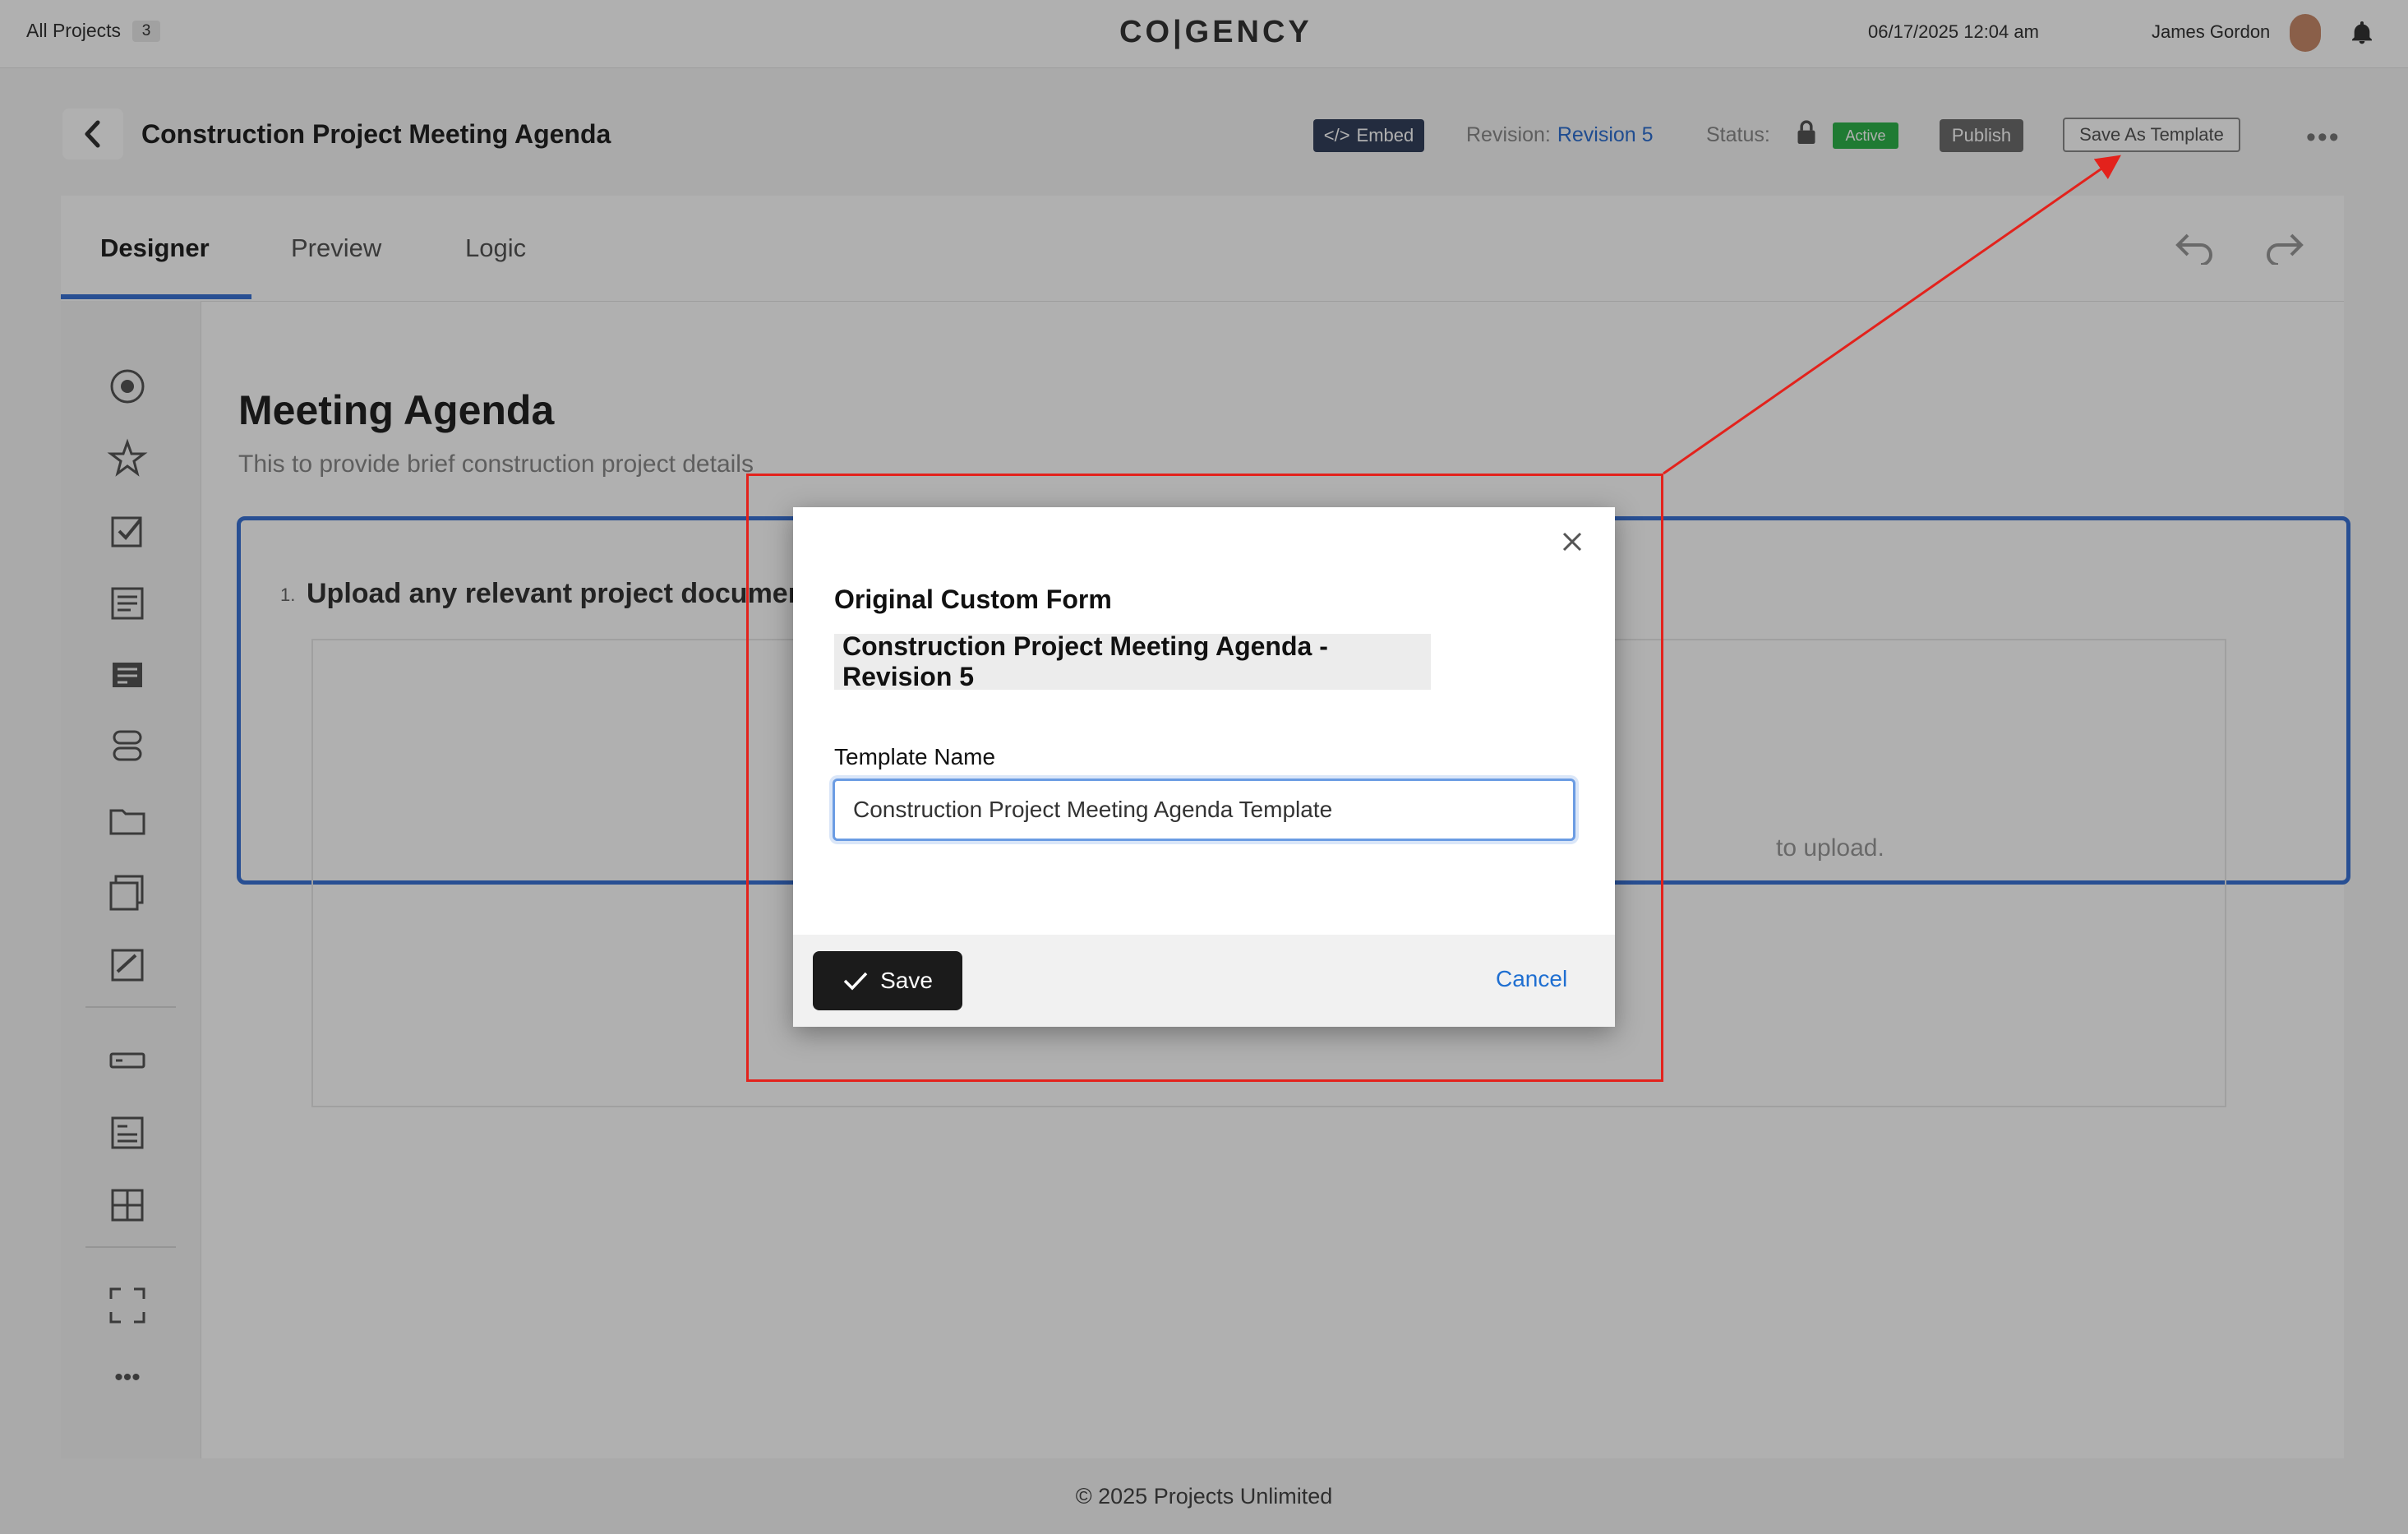  I want to click on template-name-input, so click(1204, 810).